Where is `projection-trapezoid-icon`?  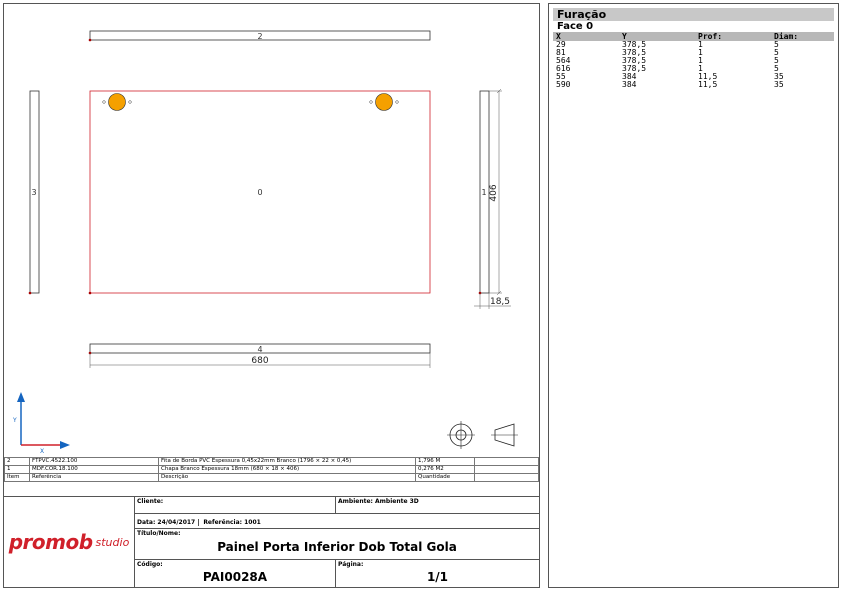 projection-trapezoid-icon is located at coordinates (504, 435).